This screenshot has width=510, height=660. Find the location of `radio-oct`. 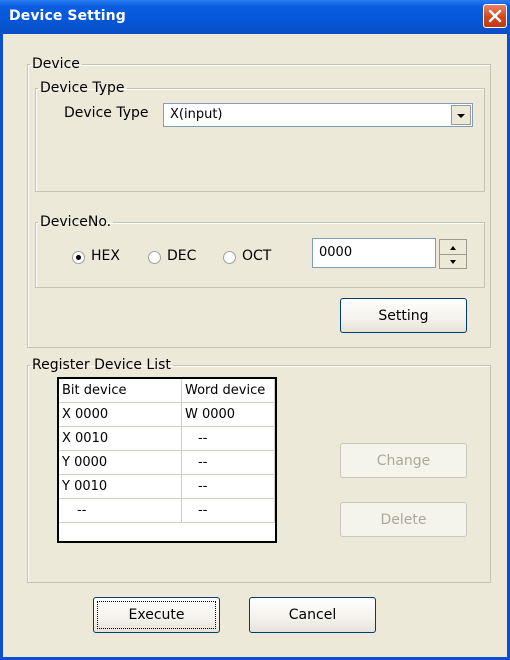

radio-oct is located at coordinates (229, 257).